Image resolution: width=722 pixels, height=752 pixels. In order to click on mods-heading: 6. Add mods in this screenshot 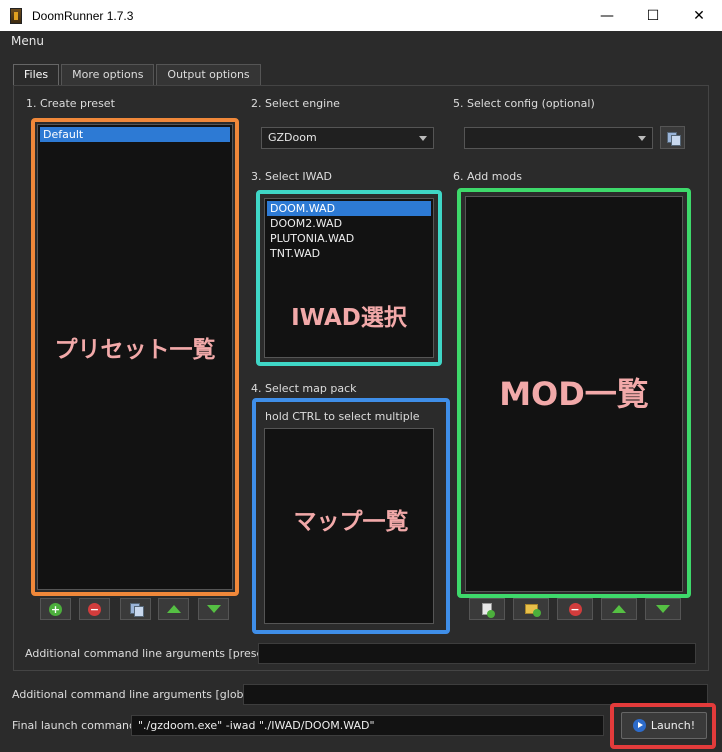, I will do `click(487, 176)`.